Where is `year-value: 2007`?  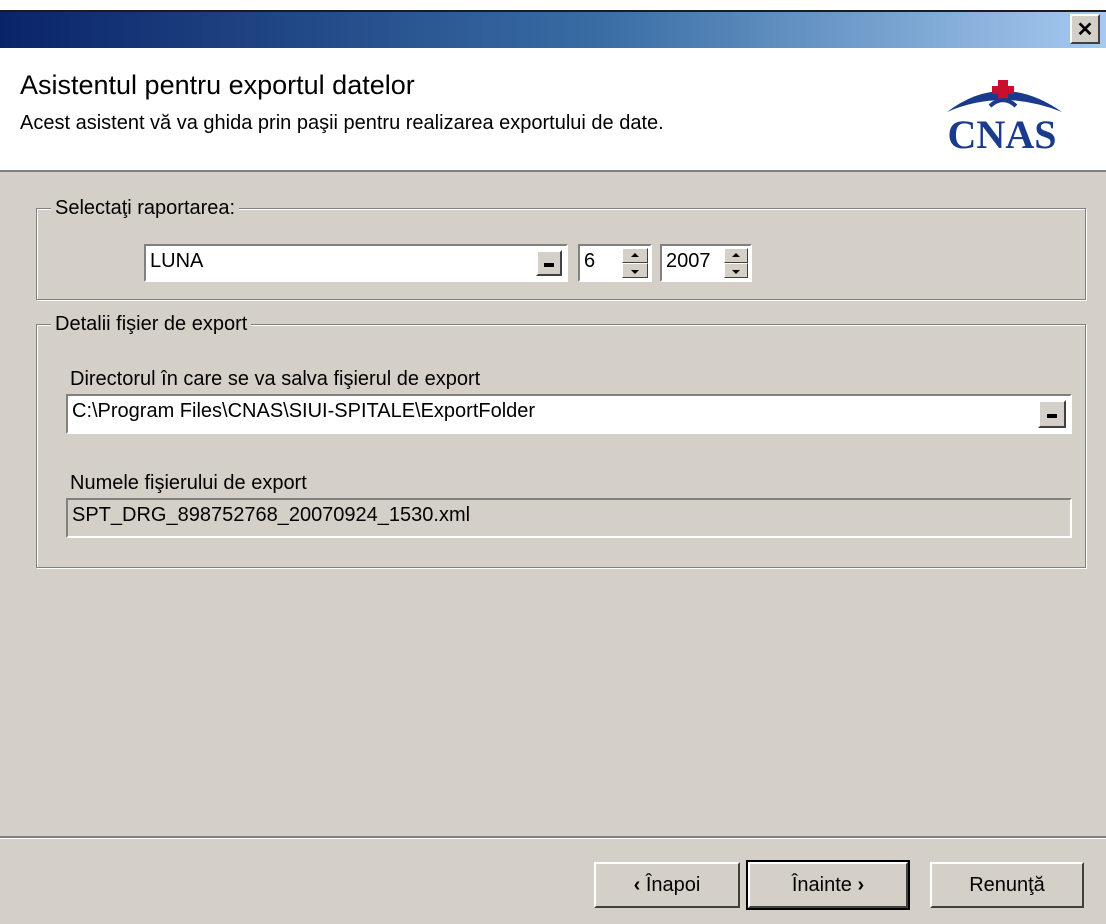 year-value: 2007 is located at coordinates (688, 261).